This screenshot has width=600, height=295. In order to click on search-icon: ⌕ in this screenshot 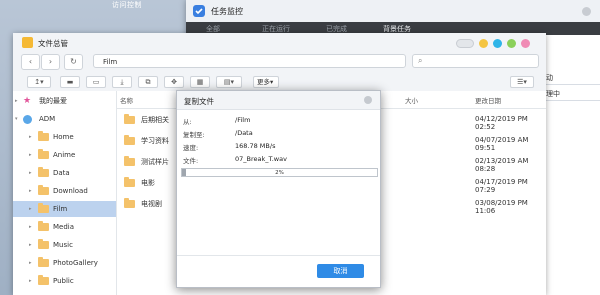, I will do `click(420, 60)`.